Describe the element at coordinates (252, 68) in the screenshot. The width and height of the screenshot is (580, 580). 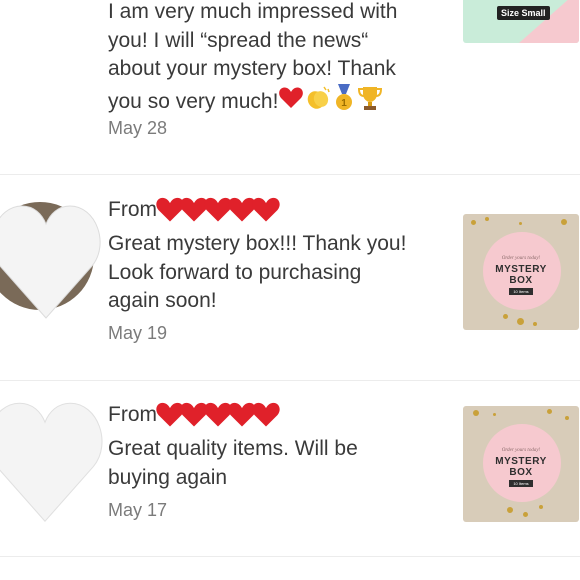
I see `review-line: about your mystery box! Thank` at that location.